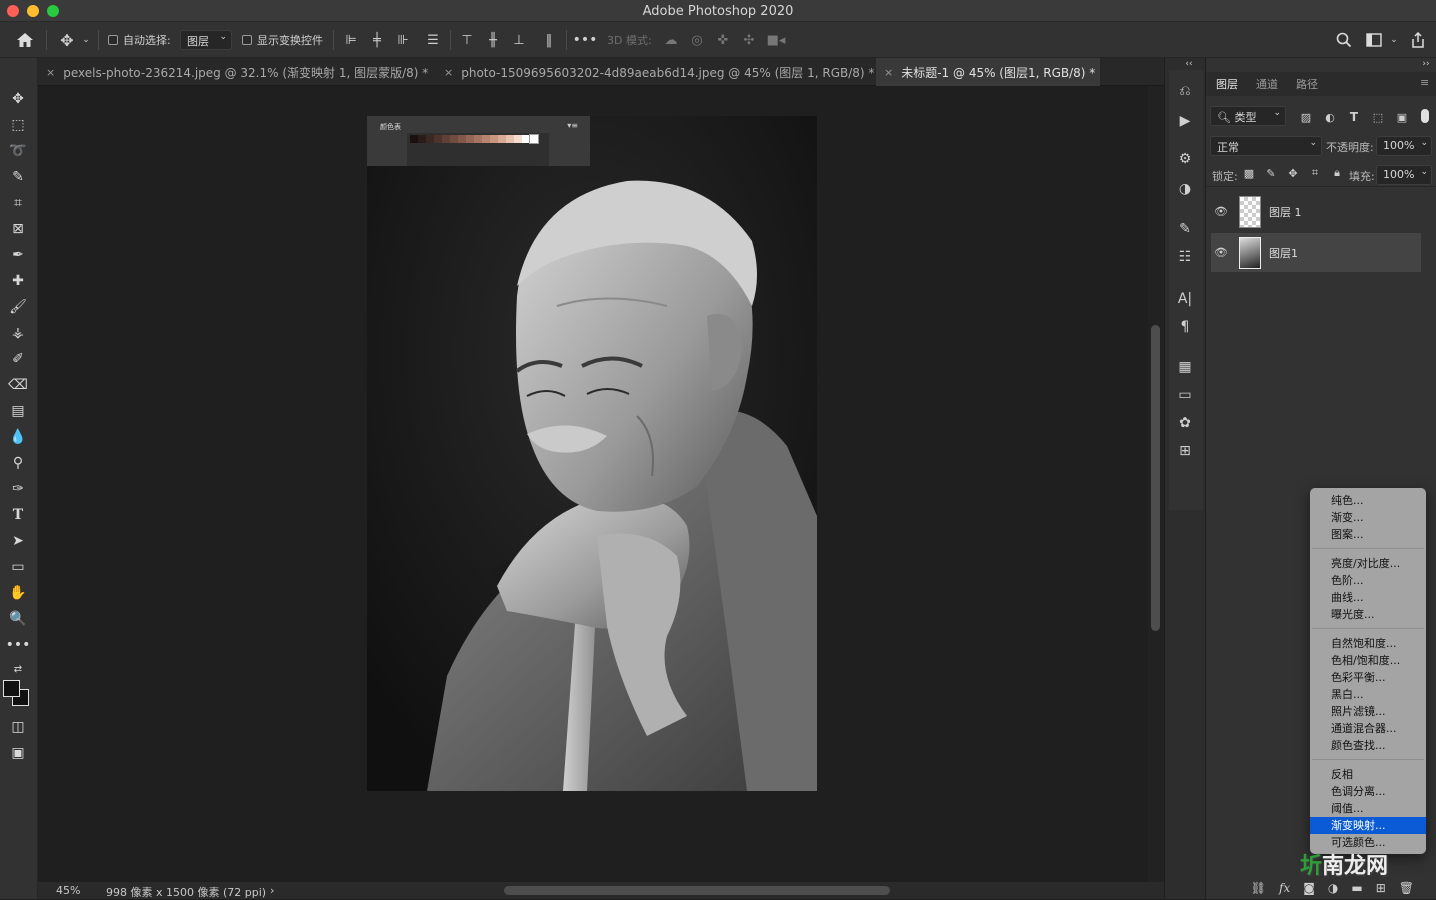  Describe the element at coordinates (18, 151) in the screenshot. I see `lasso-tool-icon: ➰` at that location.